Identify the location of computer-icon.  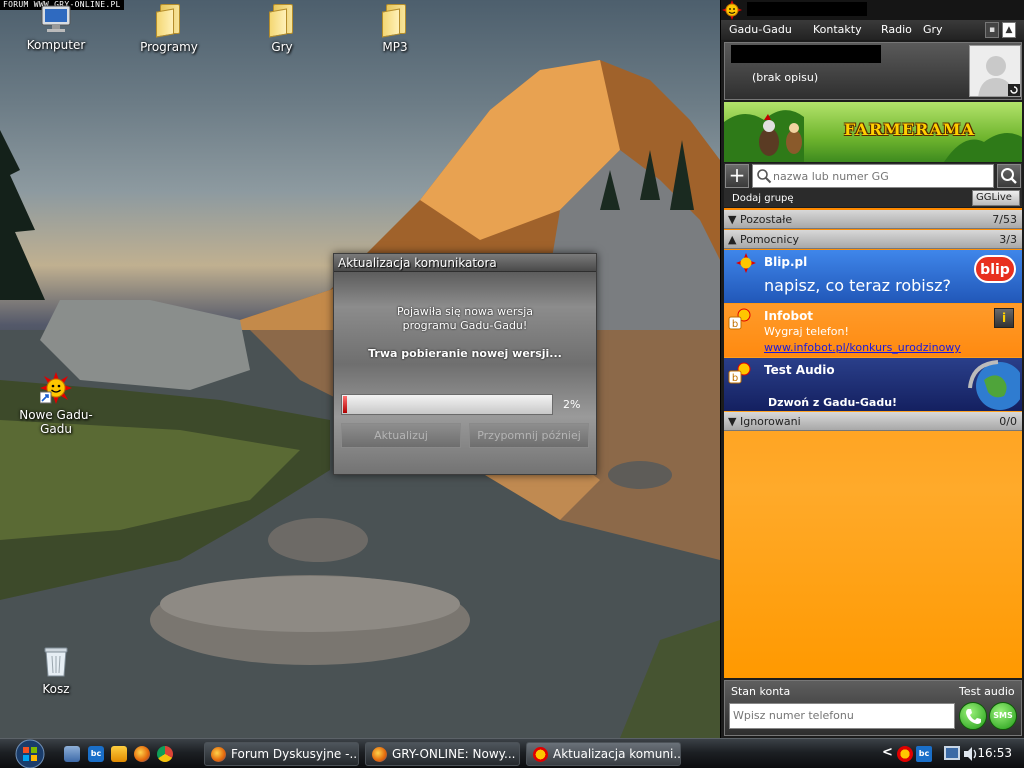
(56, 18).